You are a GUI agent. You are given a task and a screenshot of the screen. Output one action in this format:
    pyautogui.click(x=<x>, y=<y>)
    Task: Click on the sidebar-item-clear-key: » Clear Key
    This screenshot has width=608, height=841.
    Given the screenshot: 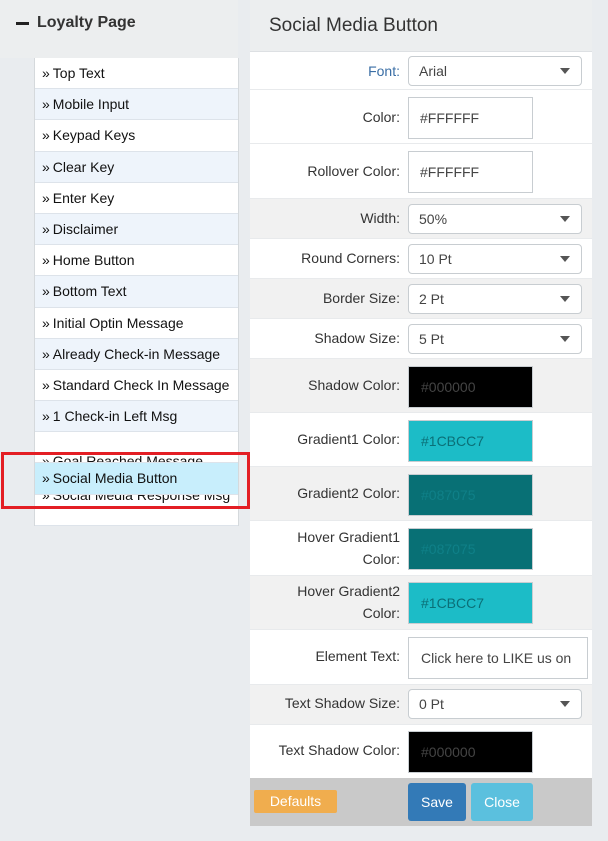 What is the action you would take?
    pyautogui.click(x=136, y=167)
    